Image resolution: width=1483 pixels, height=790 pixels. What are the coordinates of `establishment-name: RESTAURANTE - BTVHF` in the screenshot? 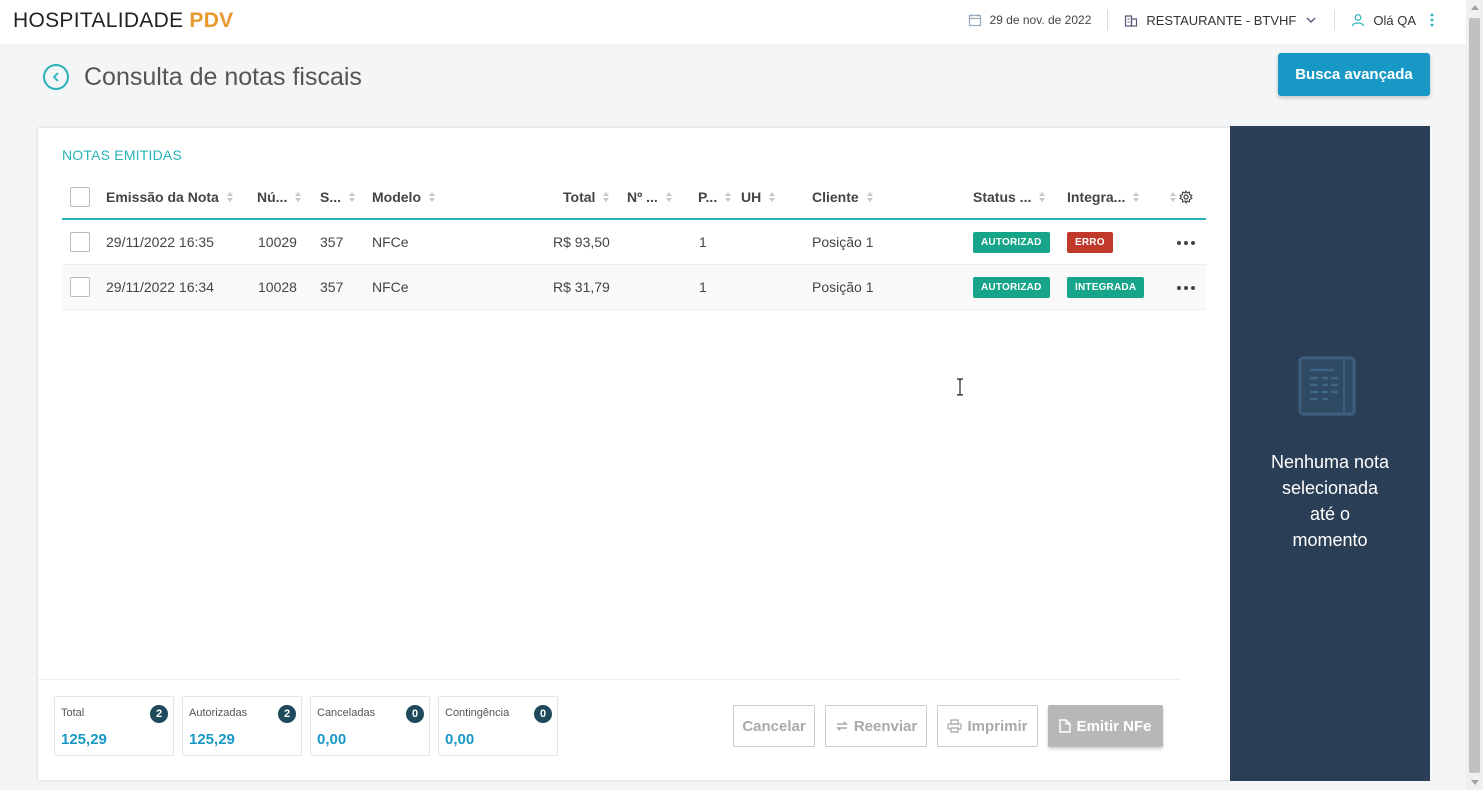 It's located at (1221, 20).